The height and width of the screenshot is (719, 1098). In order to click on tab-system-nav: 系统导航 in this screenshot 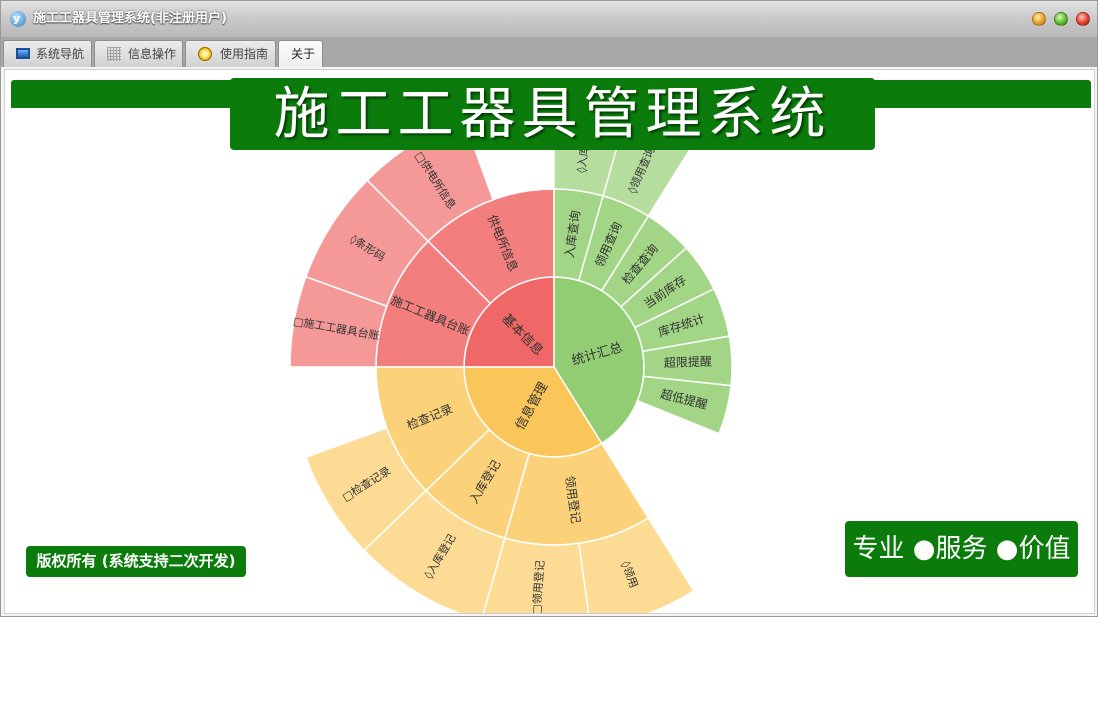, I will do `click(47, 53)`.